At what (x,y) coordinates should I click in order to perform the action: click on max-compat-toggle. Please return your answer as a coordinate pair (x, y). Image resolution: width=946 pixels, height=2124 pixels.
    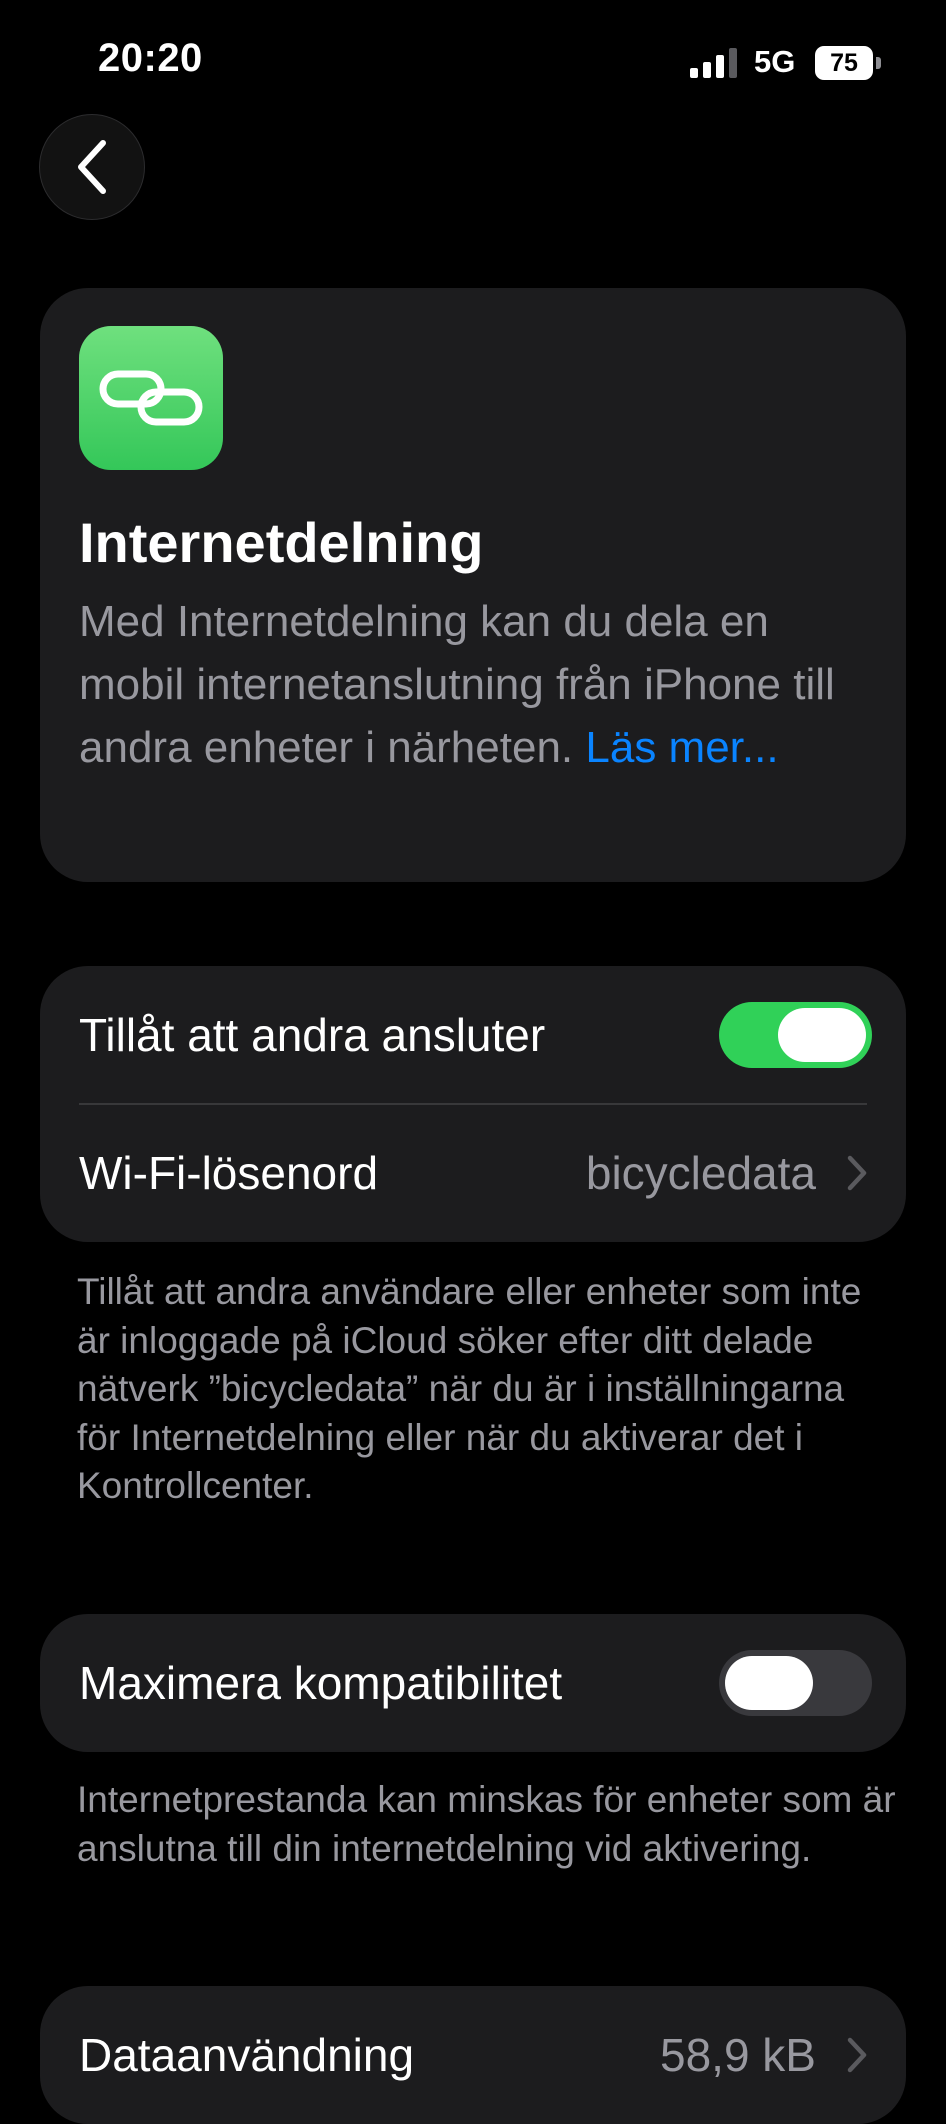
    Looking at the image, I should click on (795, 1683).